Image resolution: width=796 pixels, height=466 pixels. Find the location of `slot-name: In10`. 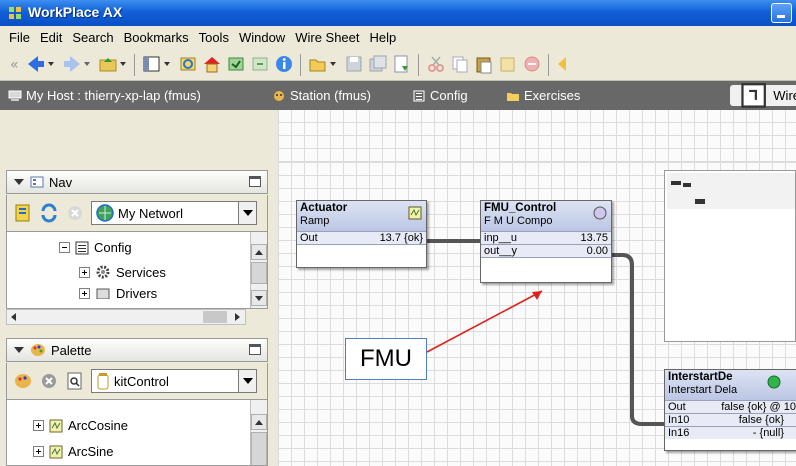

slot-name: In10 is located at coordinates (679, 420).